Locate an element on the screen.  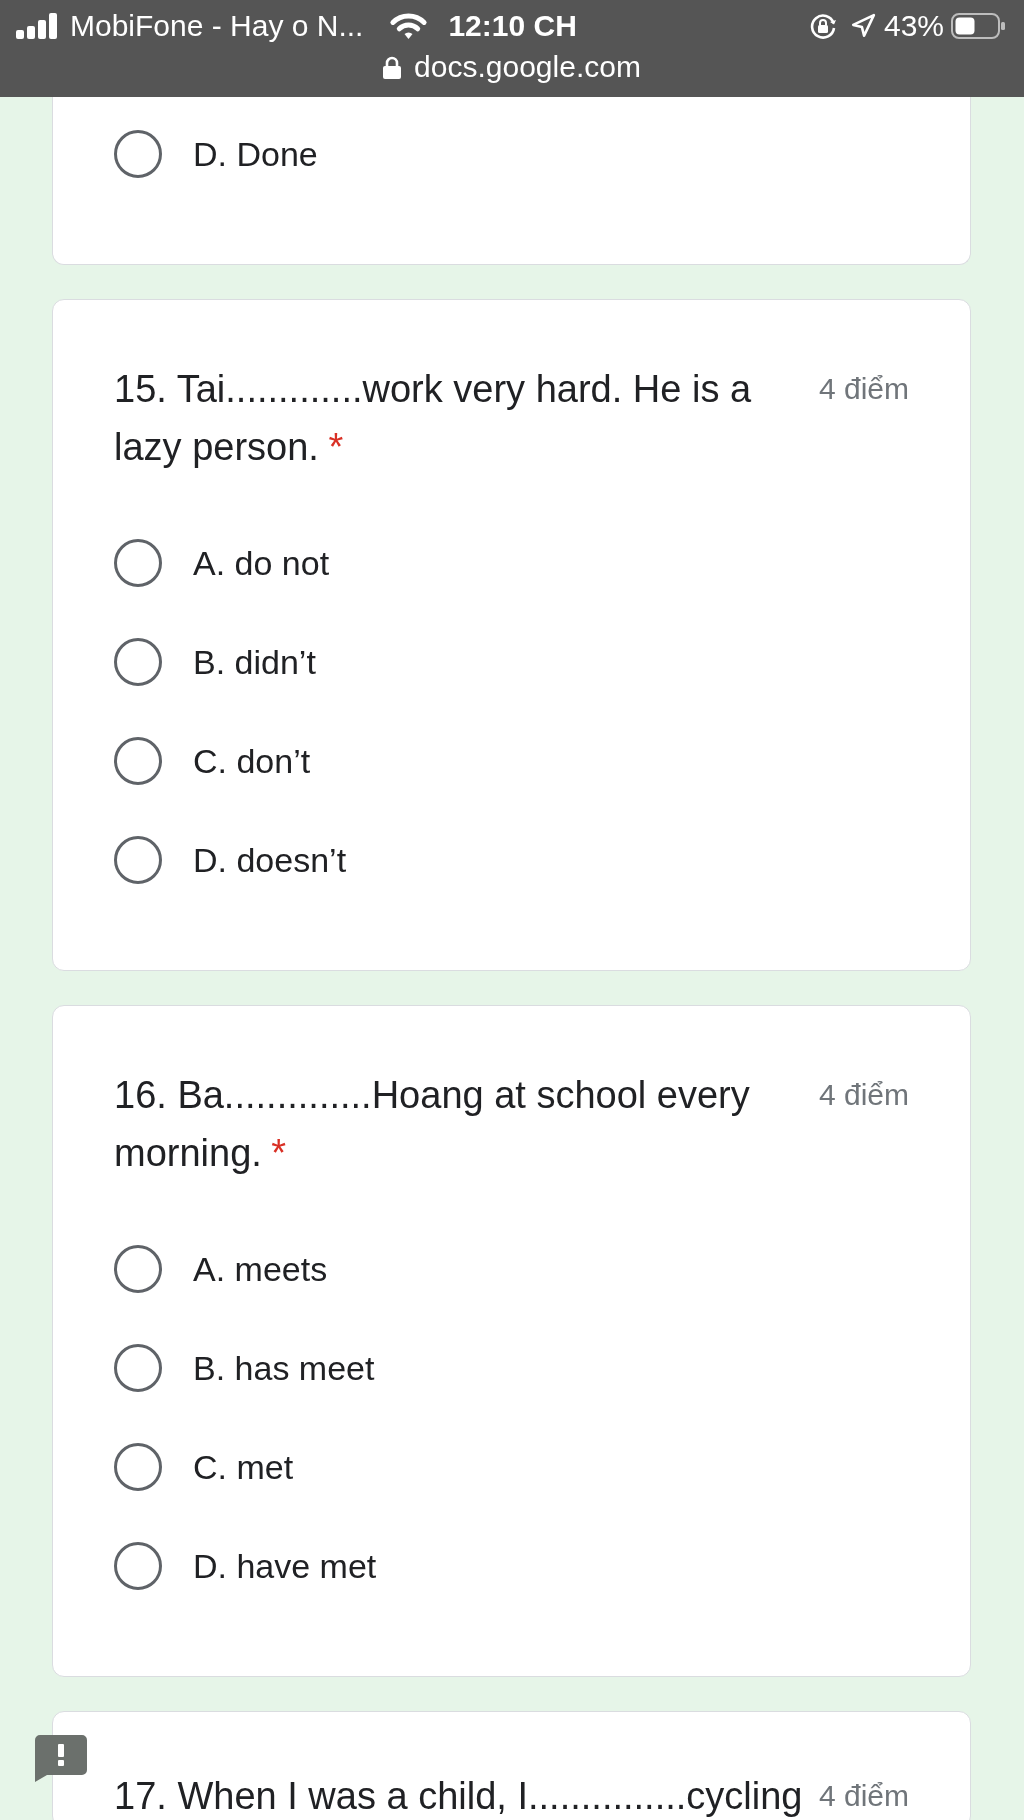
question-title: 16. Ba..............Hoang at school every morning. * is located at coordinates (432, 1124).